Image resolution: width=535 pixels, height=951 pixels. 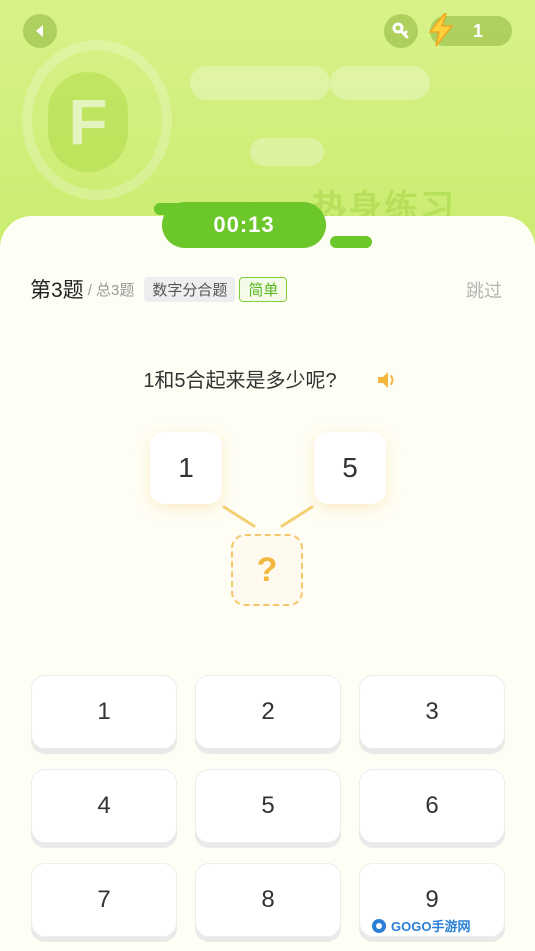 I want to click on watermark-text: GOGO手游网, so click(x=431, y=926).